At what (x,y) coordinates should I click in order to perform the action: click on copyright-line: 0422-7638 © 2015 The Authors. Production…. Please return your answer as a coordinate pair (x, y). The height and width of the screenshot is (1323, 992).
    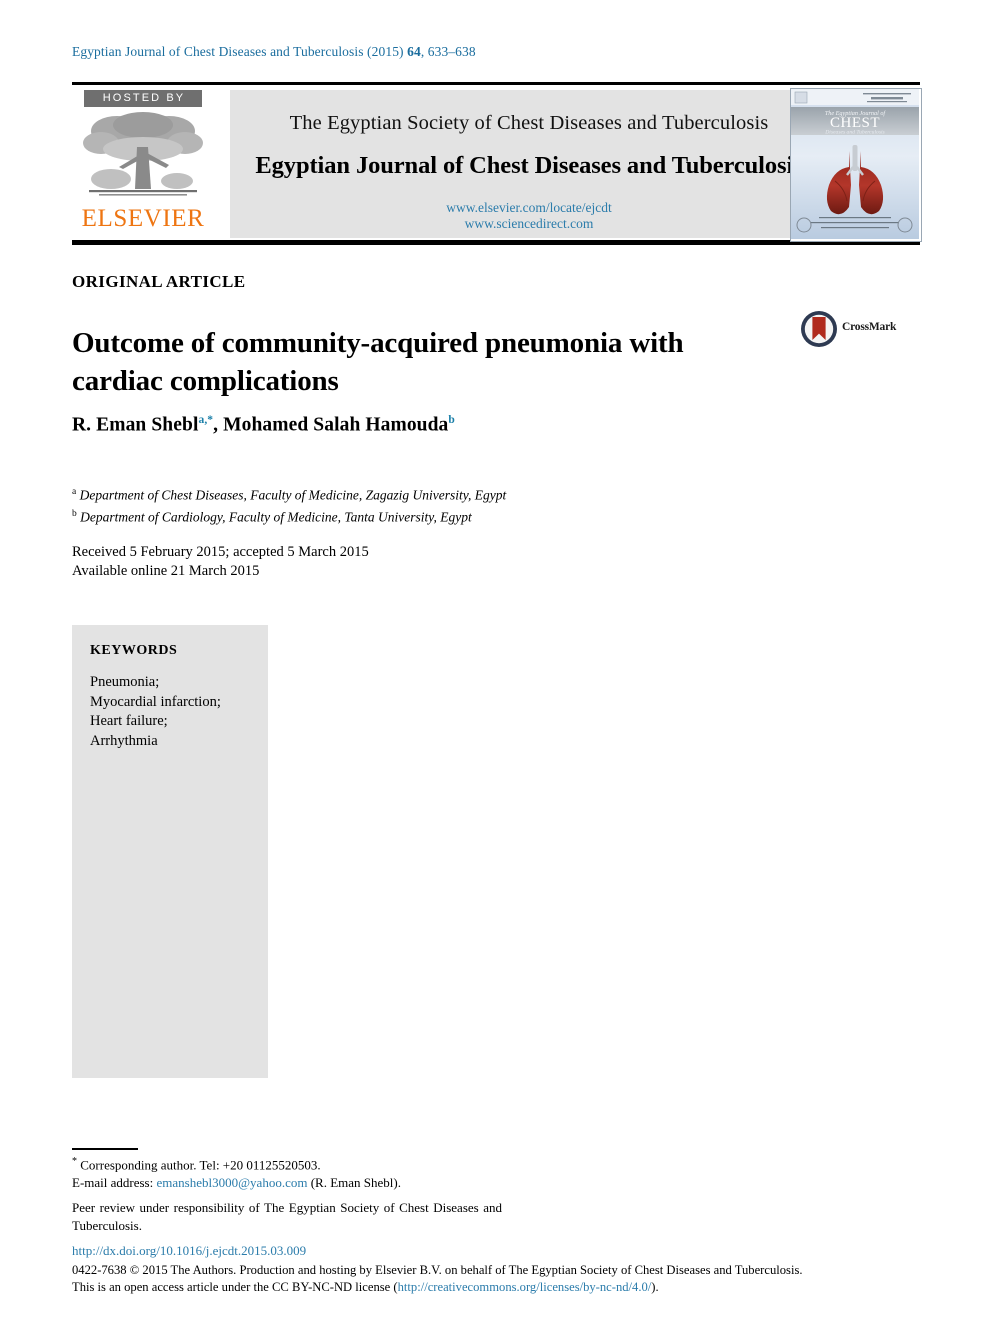
    Looking at the image, I should click on (437, 1270).